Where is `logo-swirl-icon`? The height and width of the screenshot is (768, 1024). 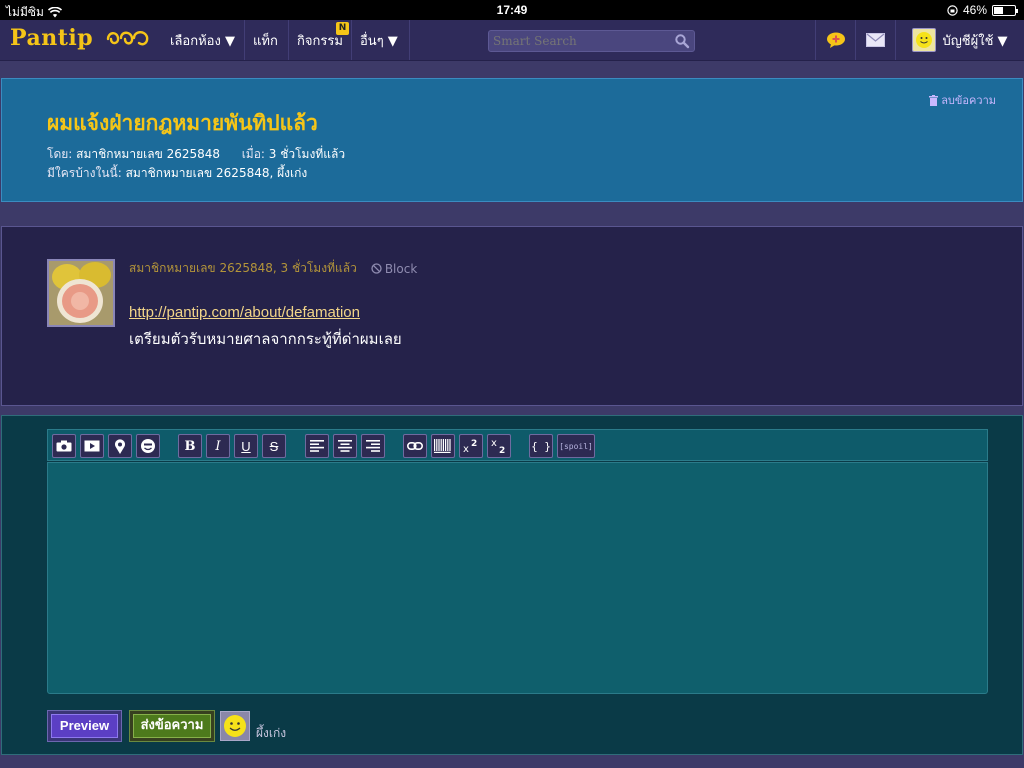
logo-swirl-icon is located at coordinates (125, 38).